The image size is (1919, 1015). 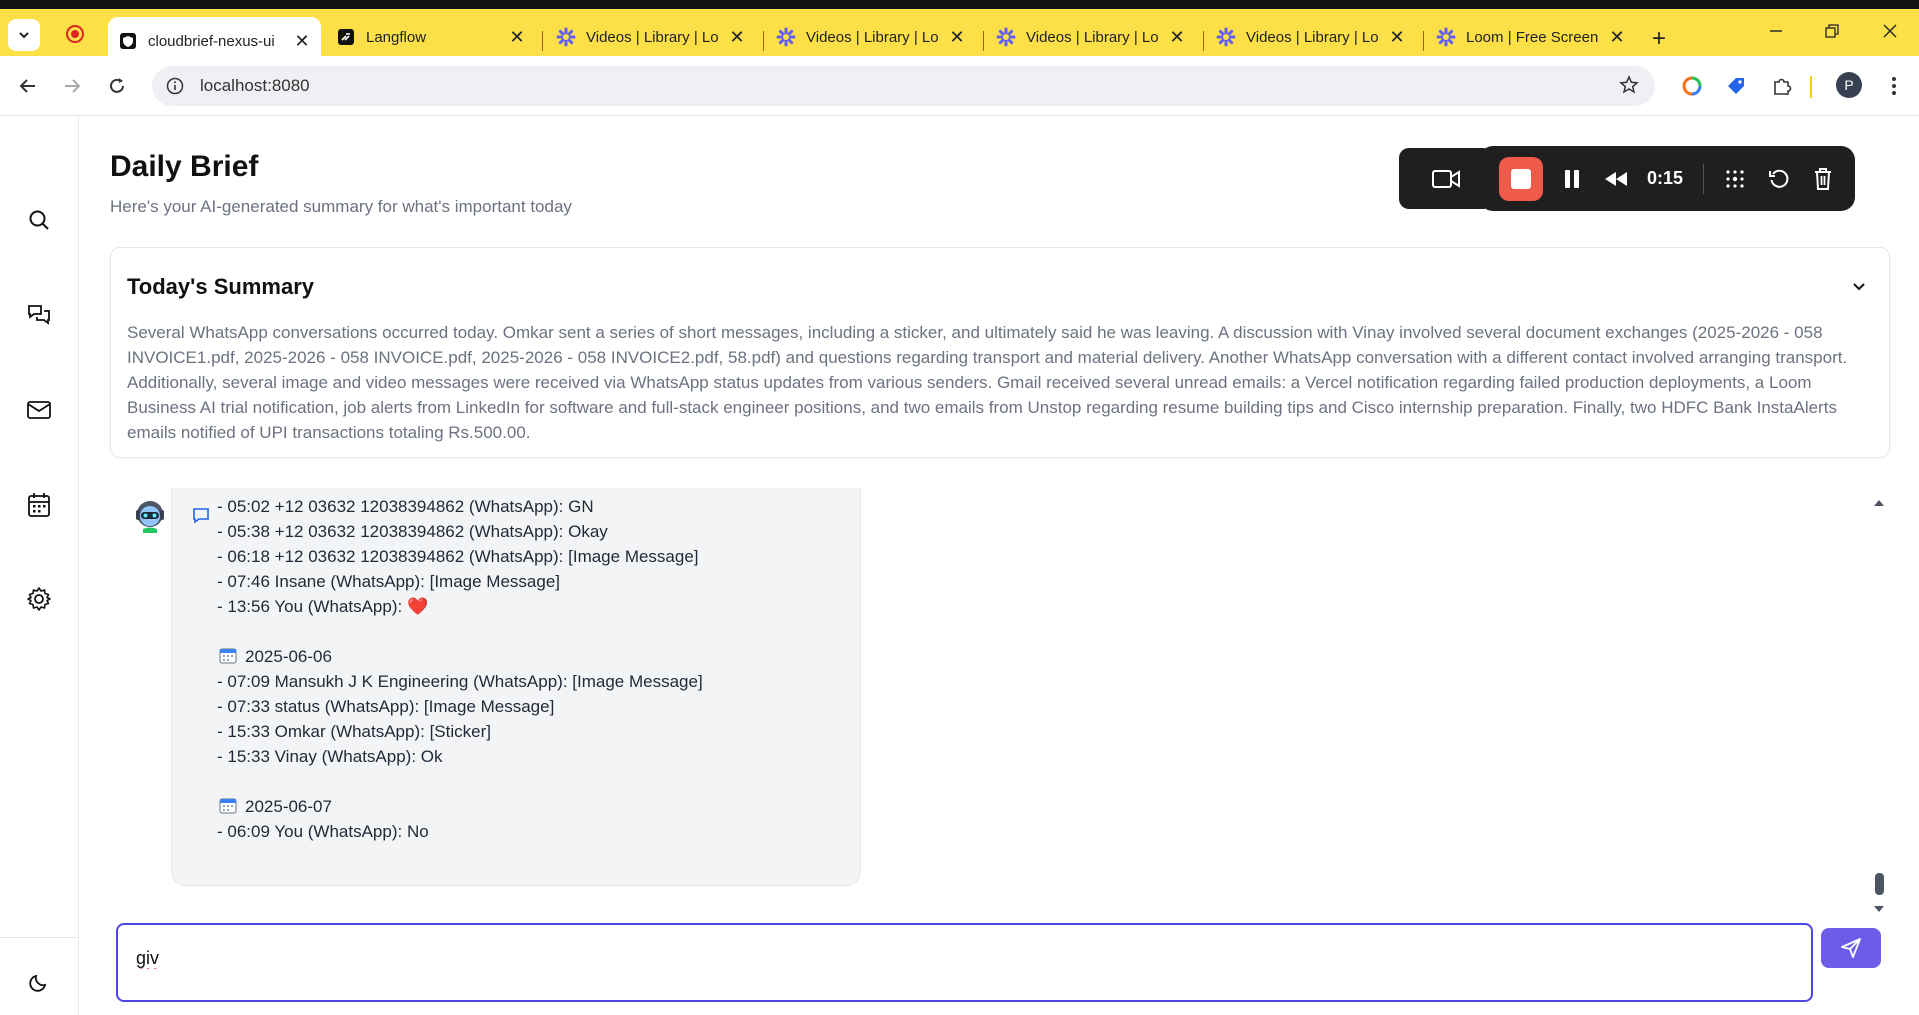 I want to click on arrow-right-icon, so click(x=73, y=86).